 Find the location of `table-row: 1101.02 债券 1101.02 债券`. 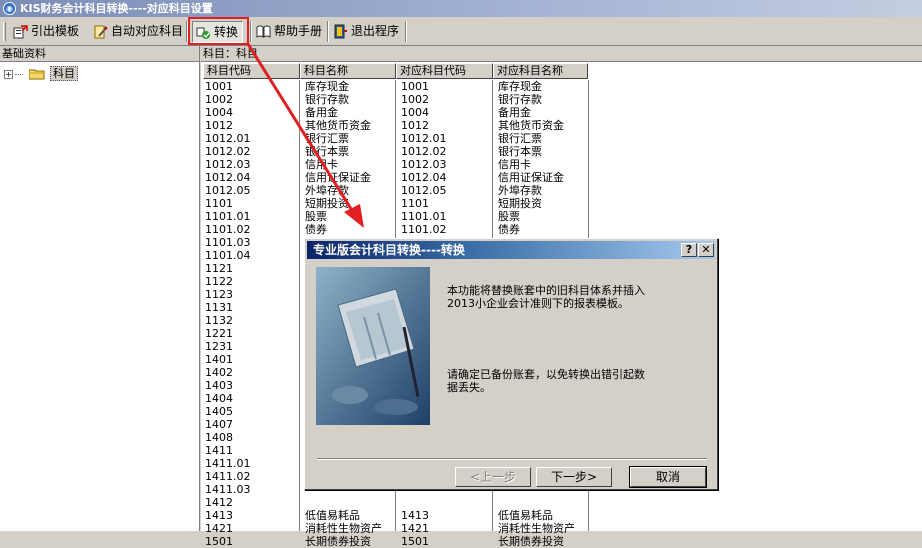

table-row: 1101.02 债券 1101.02 债券 is located at coordinates (396, 229).